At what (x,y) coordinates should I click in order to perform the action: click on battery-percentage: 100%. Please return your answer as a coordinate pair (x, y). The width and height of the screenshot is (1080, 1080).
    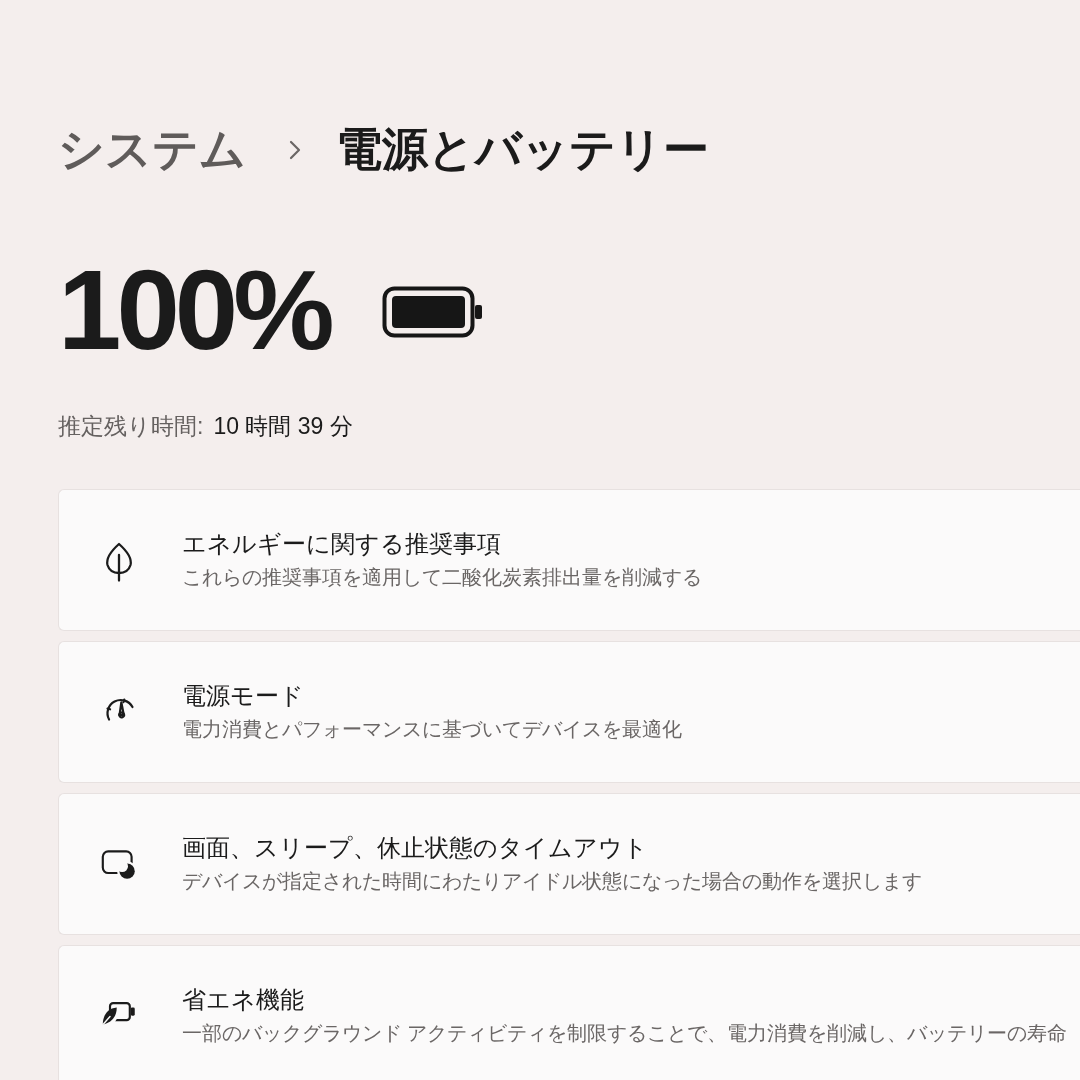
    Looking at the image, I should click on (194, 310).